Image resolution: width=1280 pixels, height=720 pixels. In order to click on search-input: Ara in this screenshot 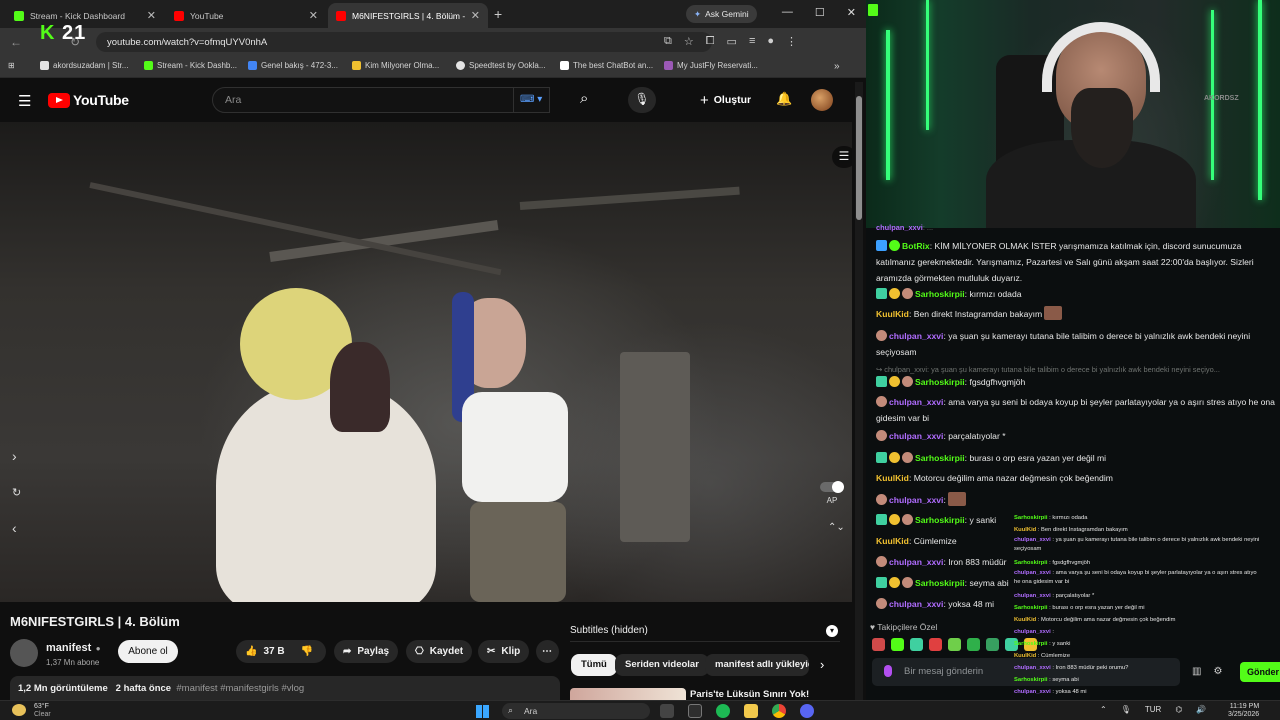, I will do `click(363, 100)`.